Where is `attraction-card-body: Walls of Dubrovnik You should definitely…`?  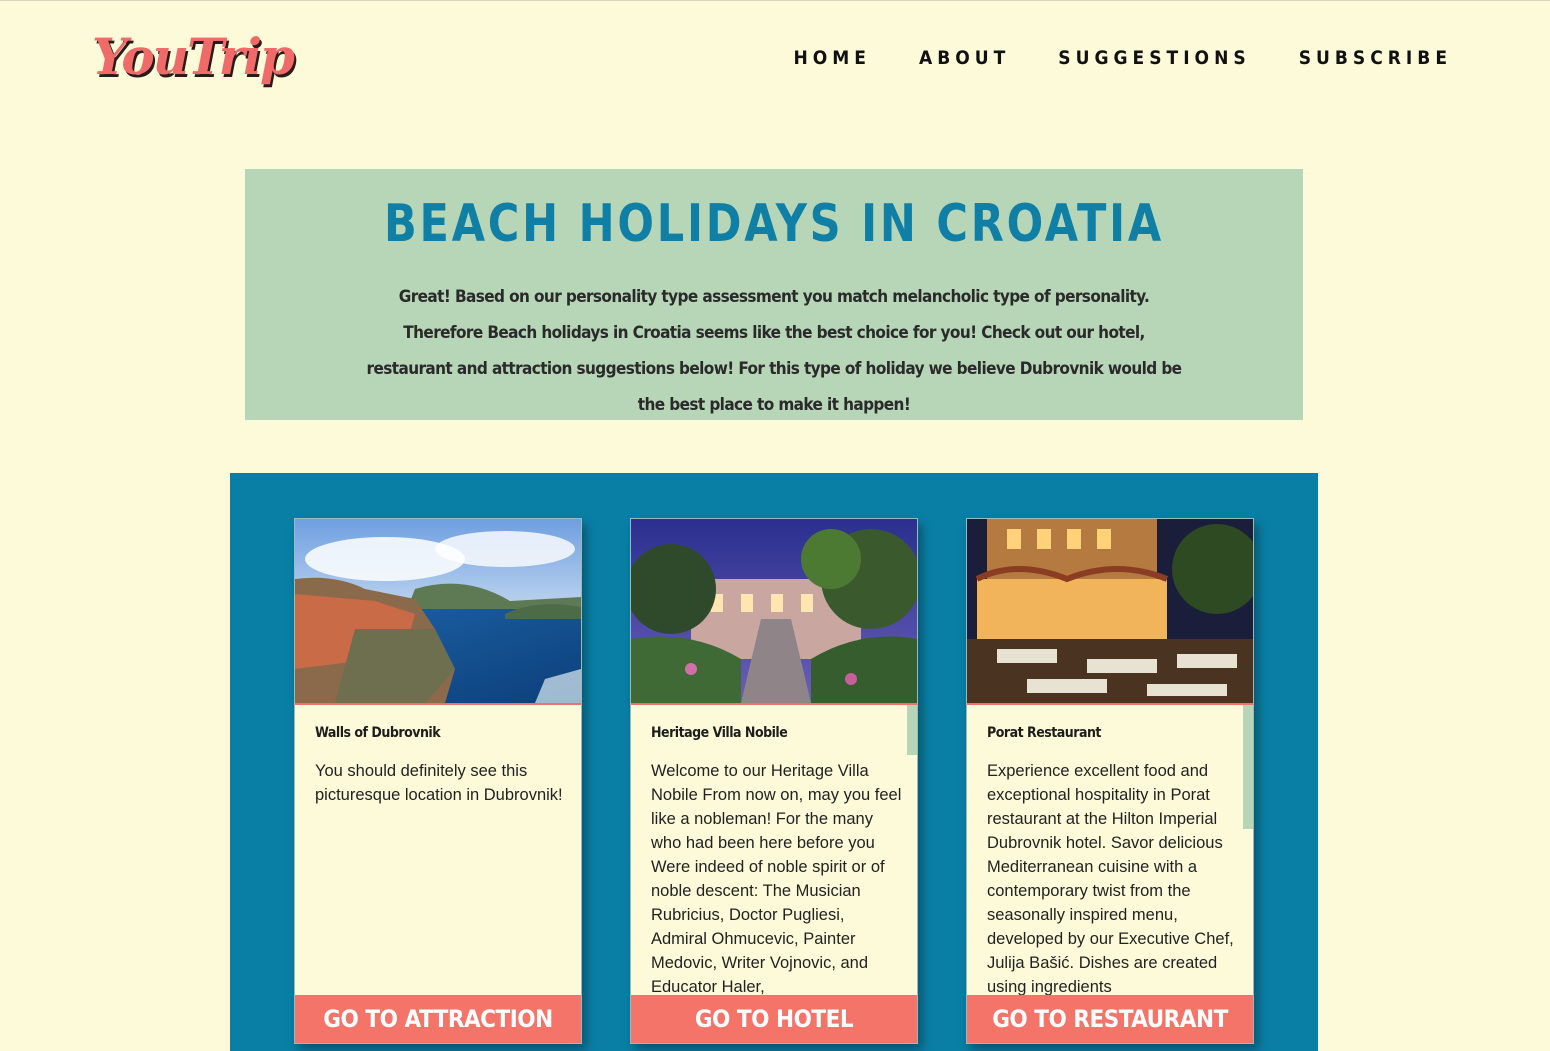 attraction-card-body: Walls of Dubrovnik You should definitely… is located at coordinates (441, 850).